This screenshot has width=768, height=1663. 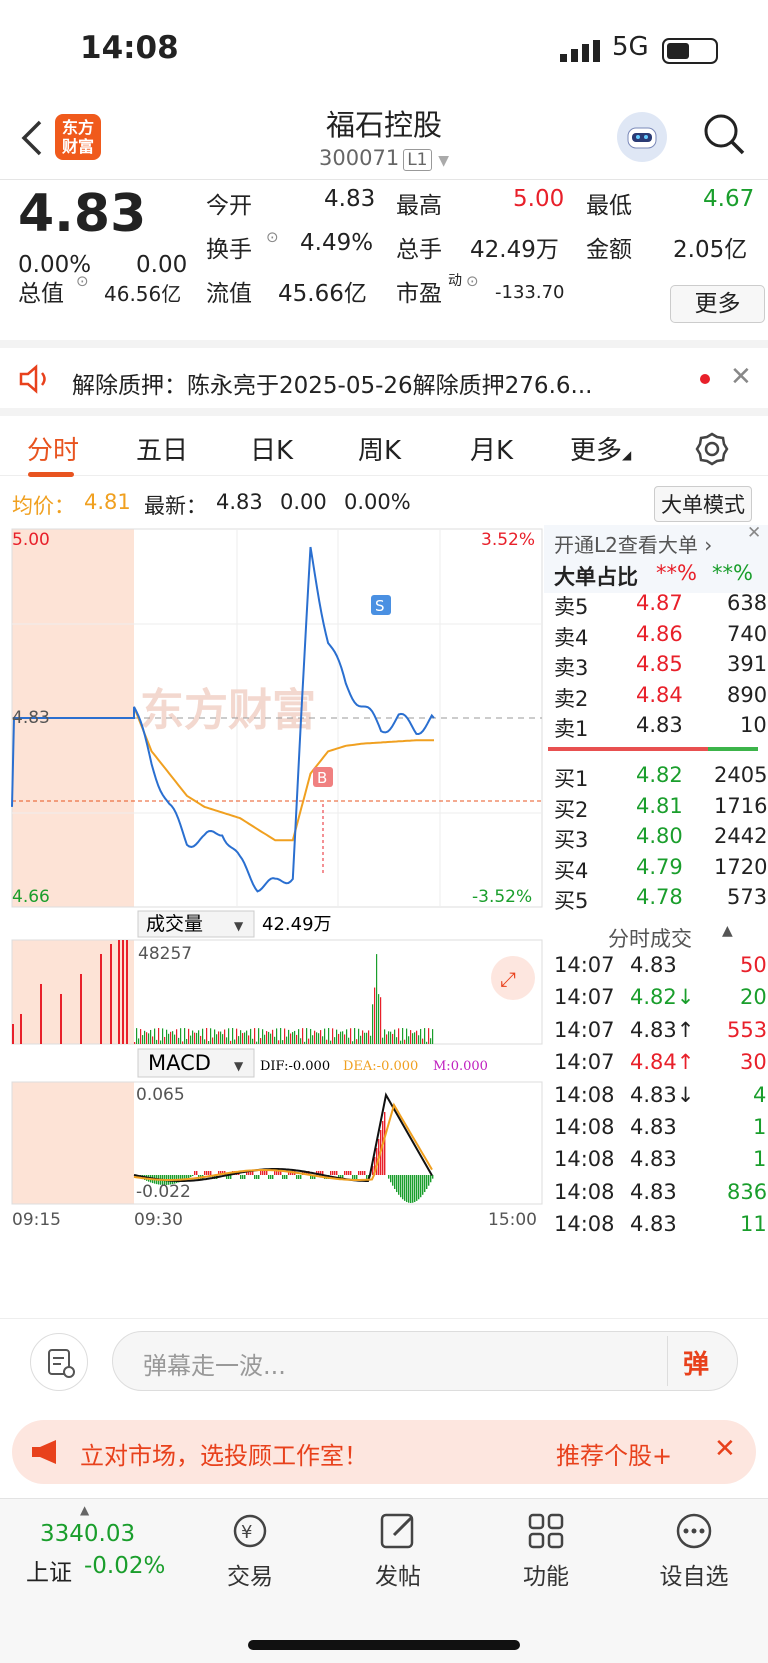 I want to click on speaker-icon, so click(x=32, y=379).